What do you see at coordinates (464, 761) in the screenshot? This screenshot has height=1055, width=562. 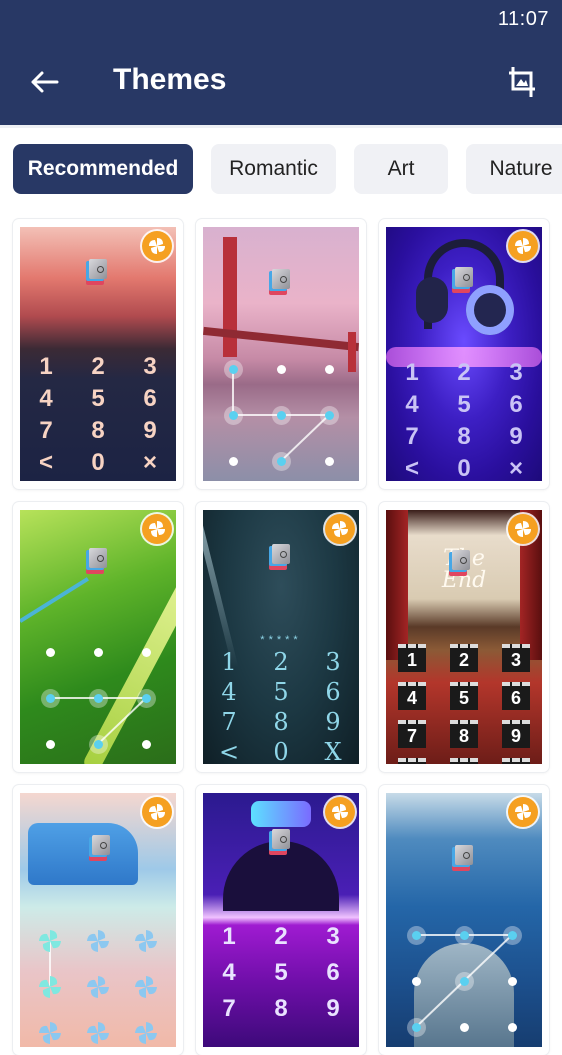 I see `pin-key: 0` at bounding box center [464, 761].